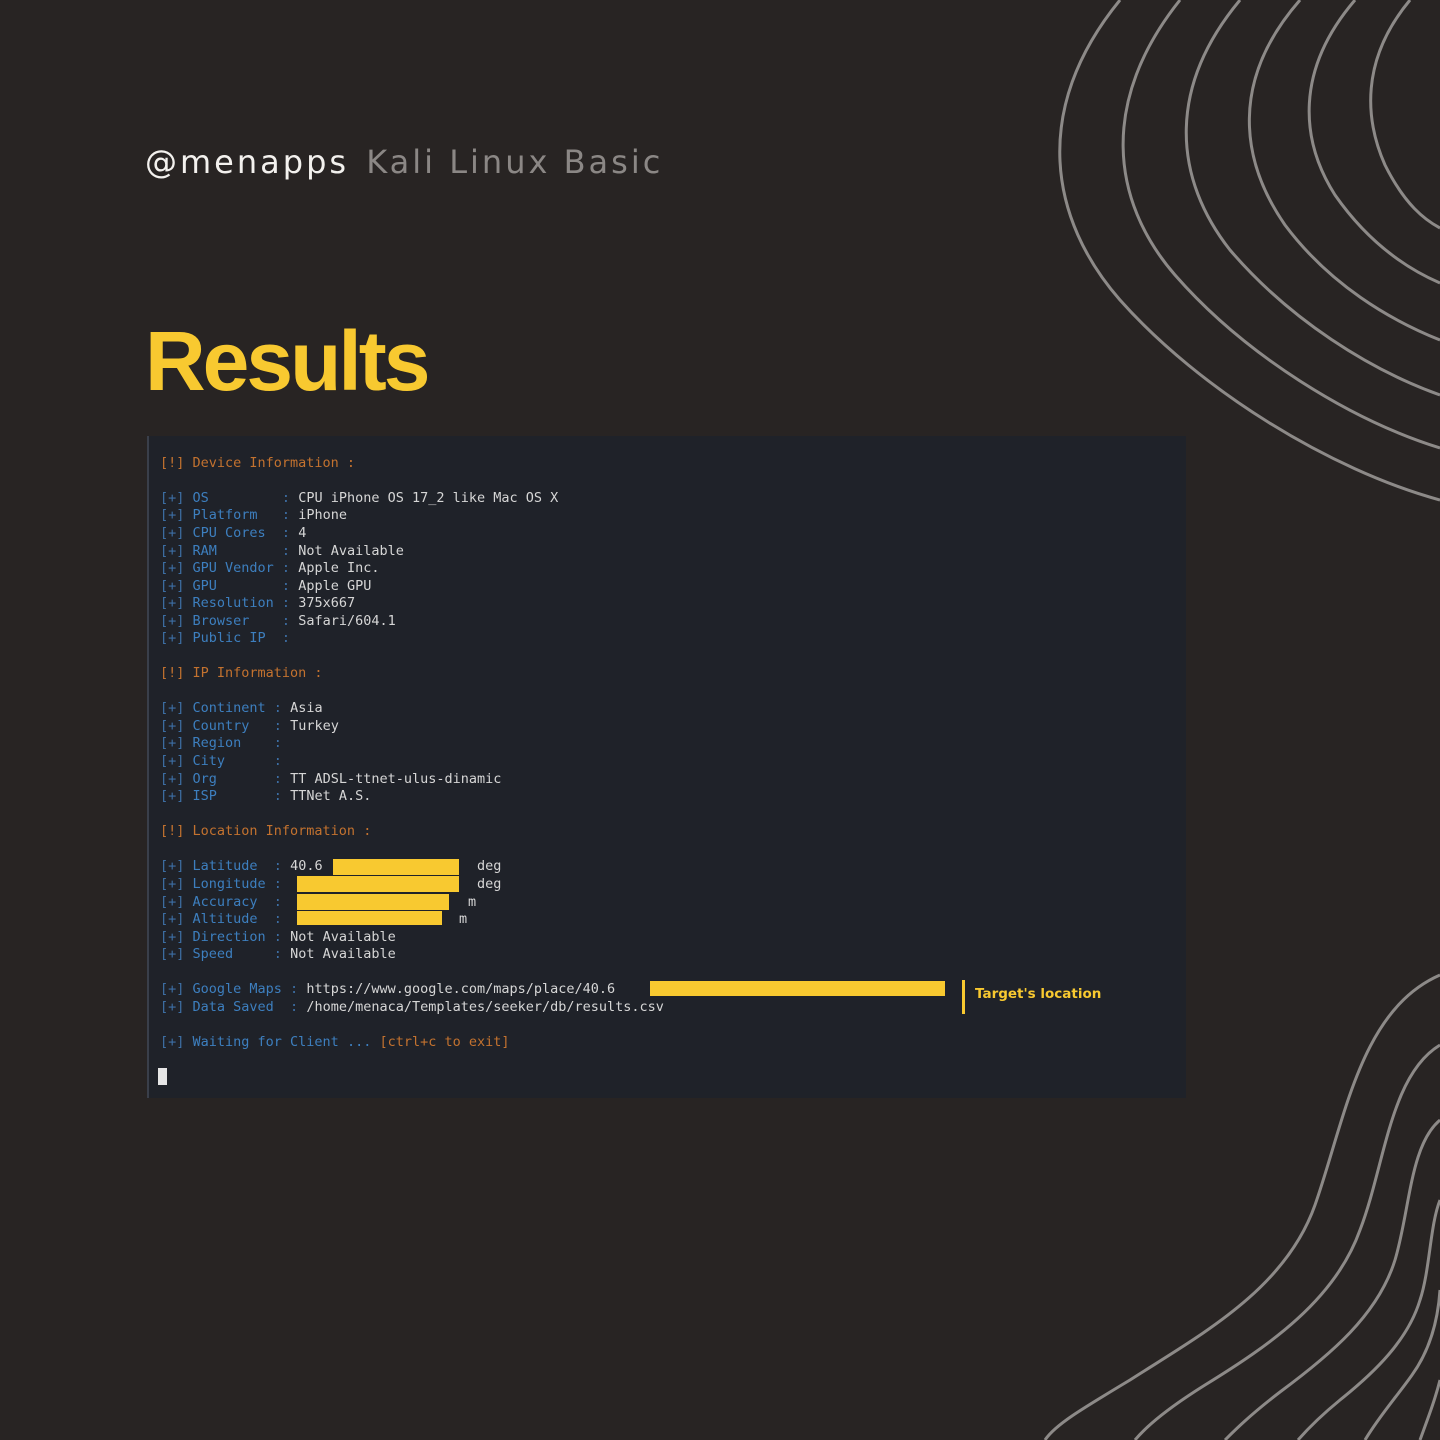  What do you see at coordinates (472, 902) in the screenshot?
I see `unit-label: m` at bounding box center [472, 902].